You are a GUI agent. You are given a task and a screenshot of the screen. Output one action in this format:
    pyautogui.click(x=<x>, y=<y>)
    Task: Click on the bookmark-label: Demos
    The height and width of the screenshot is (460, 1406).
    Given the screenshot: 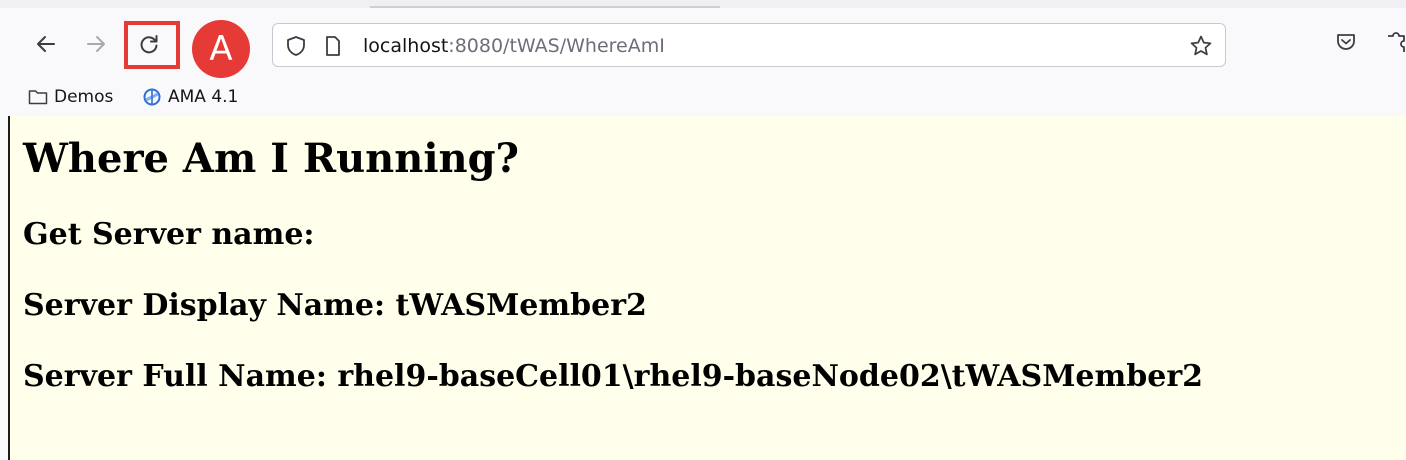 What is the action you would take?
    pyautogui.click(x=84, y=97)
    